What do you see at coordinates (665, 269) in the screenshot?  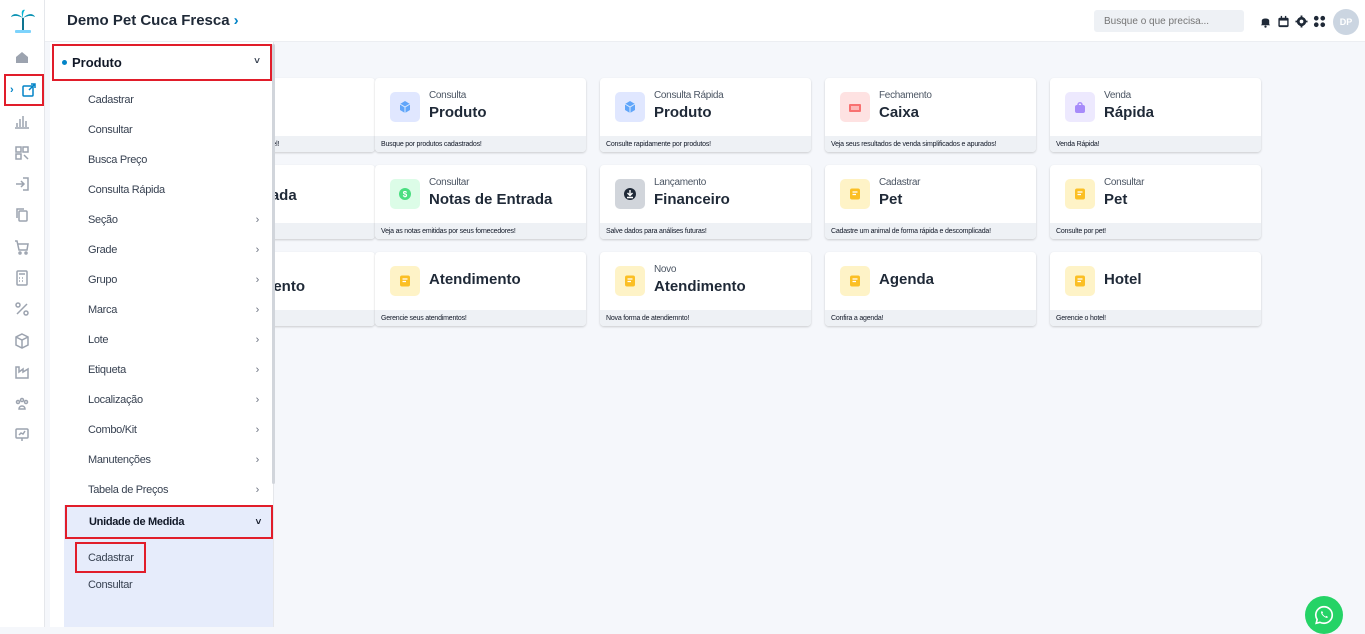 I see `card-subtitle: Novo` at bounding box center [665, 269].